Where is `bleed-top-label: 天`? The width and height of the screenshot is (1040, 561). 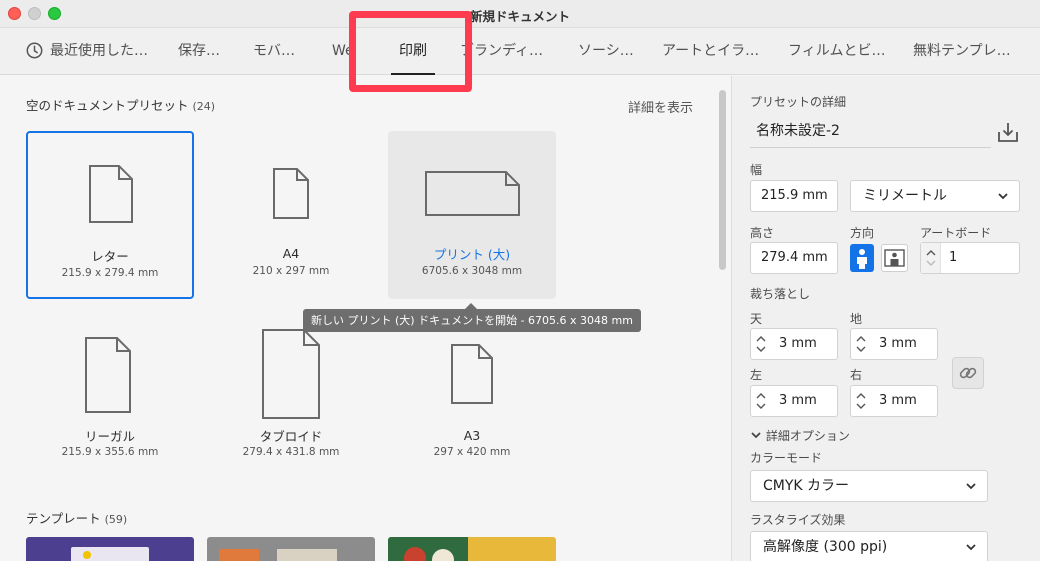
bleed-top-label: 天 is located at coordinates (756, 319).